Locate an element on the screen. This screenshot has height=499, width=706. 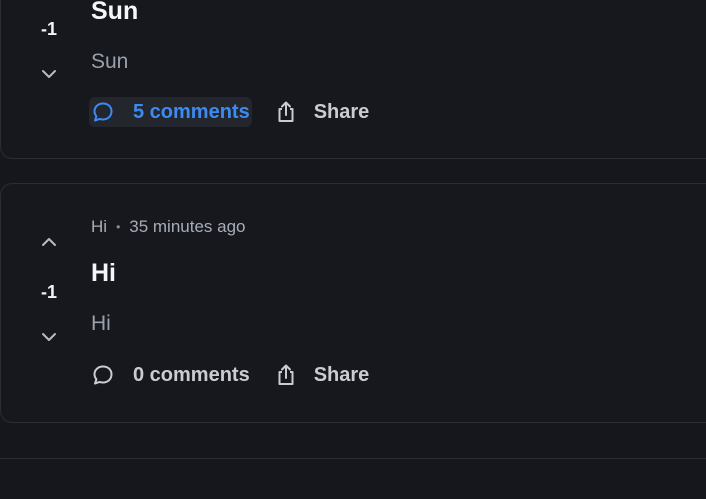
comments-button: 5 comments is located at coordinates (170, 112).